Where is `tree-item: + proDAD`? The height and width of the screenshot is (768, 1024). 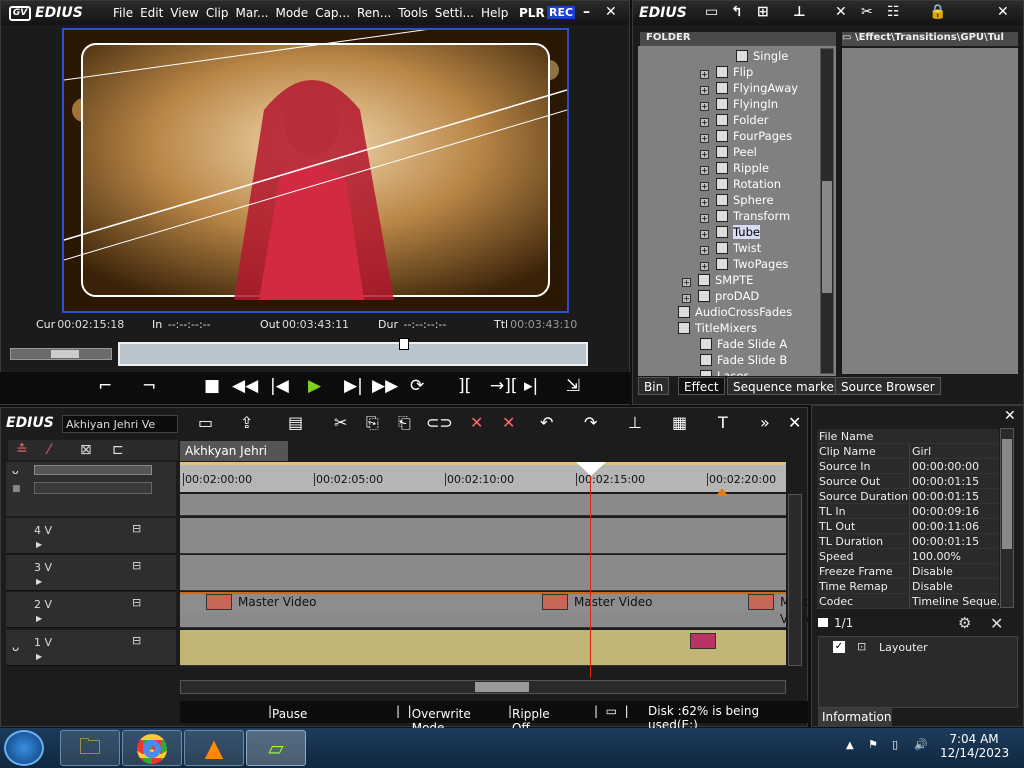 tree-item: + proDAD is located at coordinates (720, 296).